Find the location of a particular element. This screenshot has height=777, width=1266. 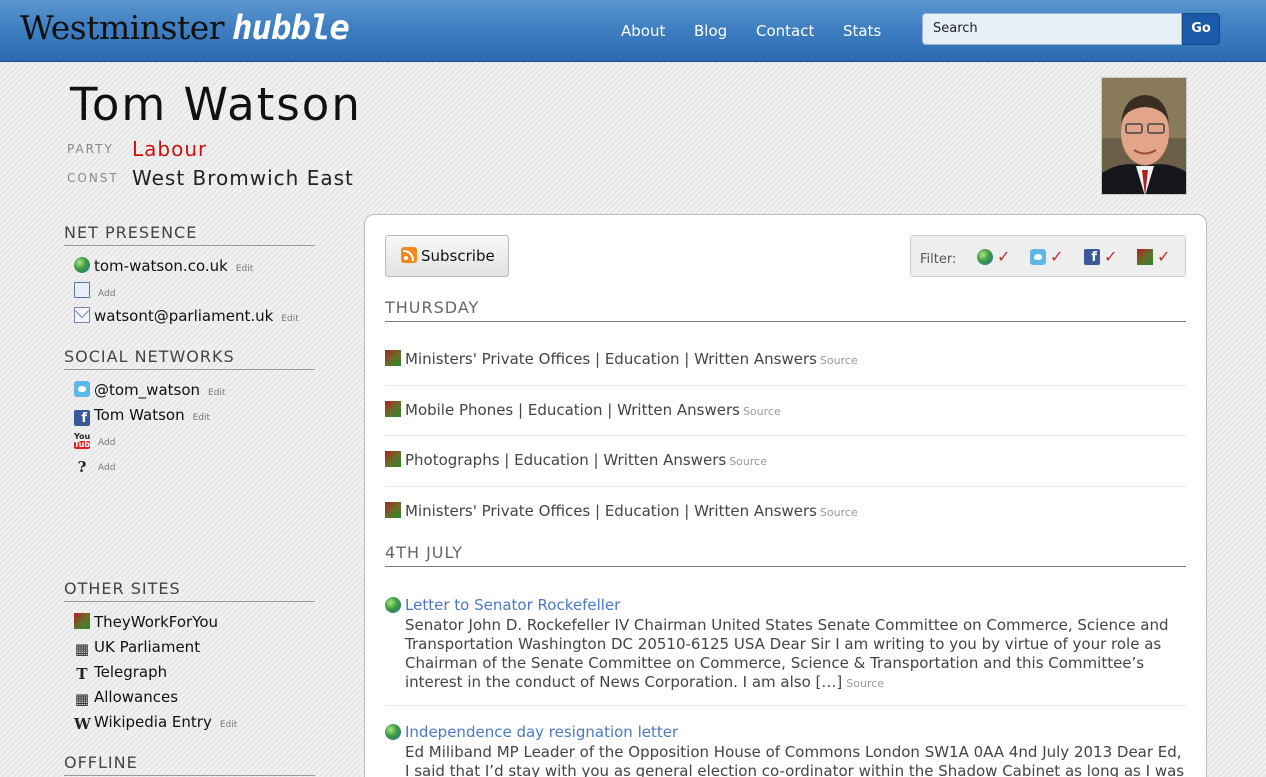

day-heading: 4TH JULY is located at coordinates (785, 555).